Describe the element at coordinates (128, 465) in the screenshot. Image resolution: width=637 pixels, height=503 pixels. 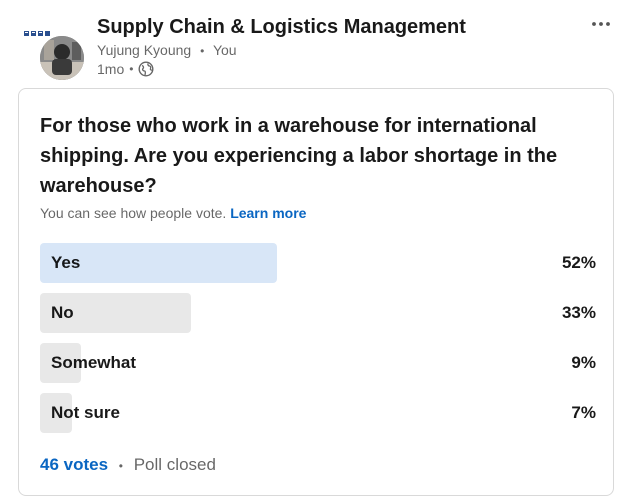
I see `poll-footer: 46 votes • Poll closed` at that location.